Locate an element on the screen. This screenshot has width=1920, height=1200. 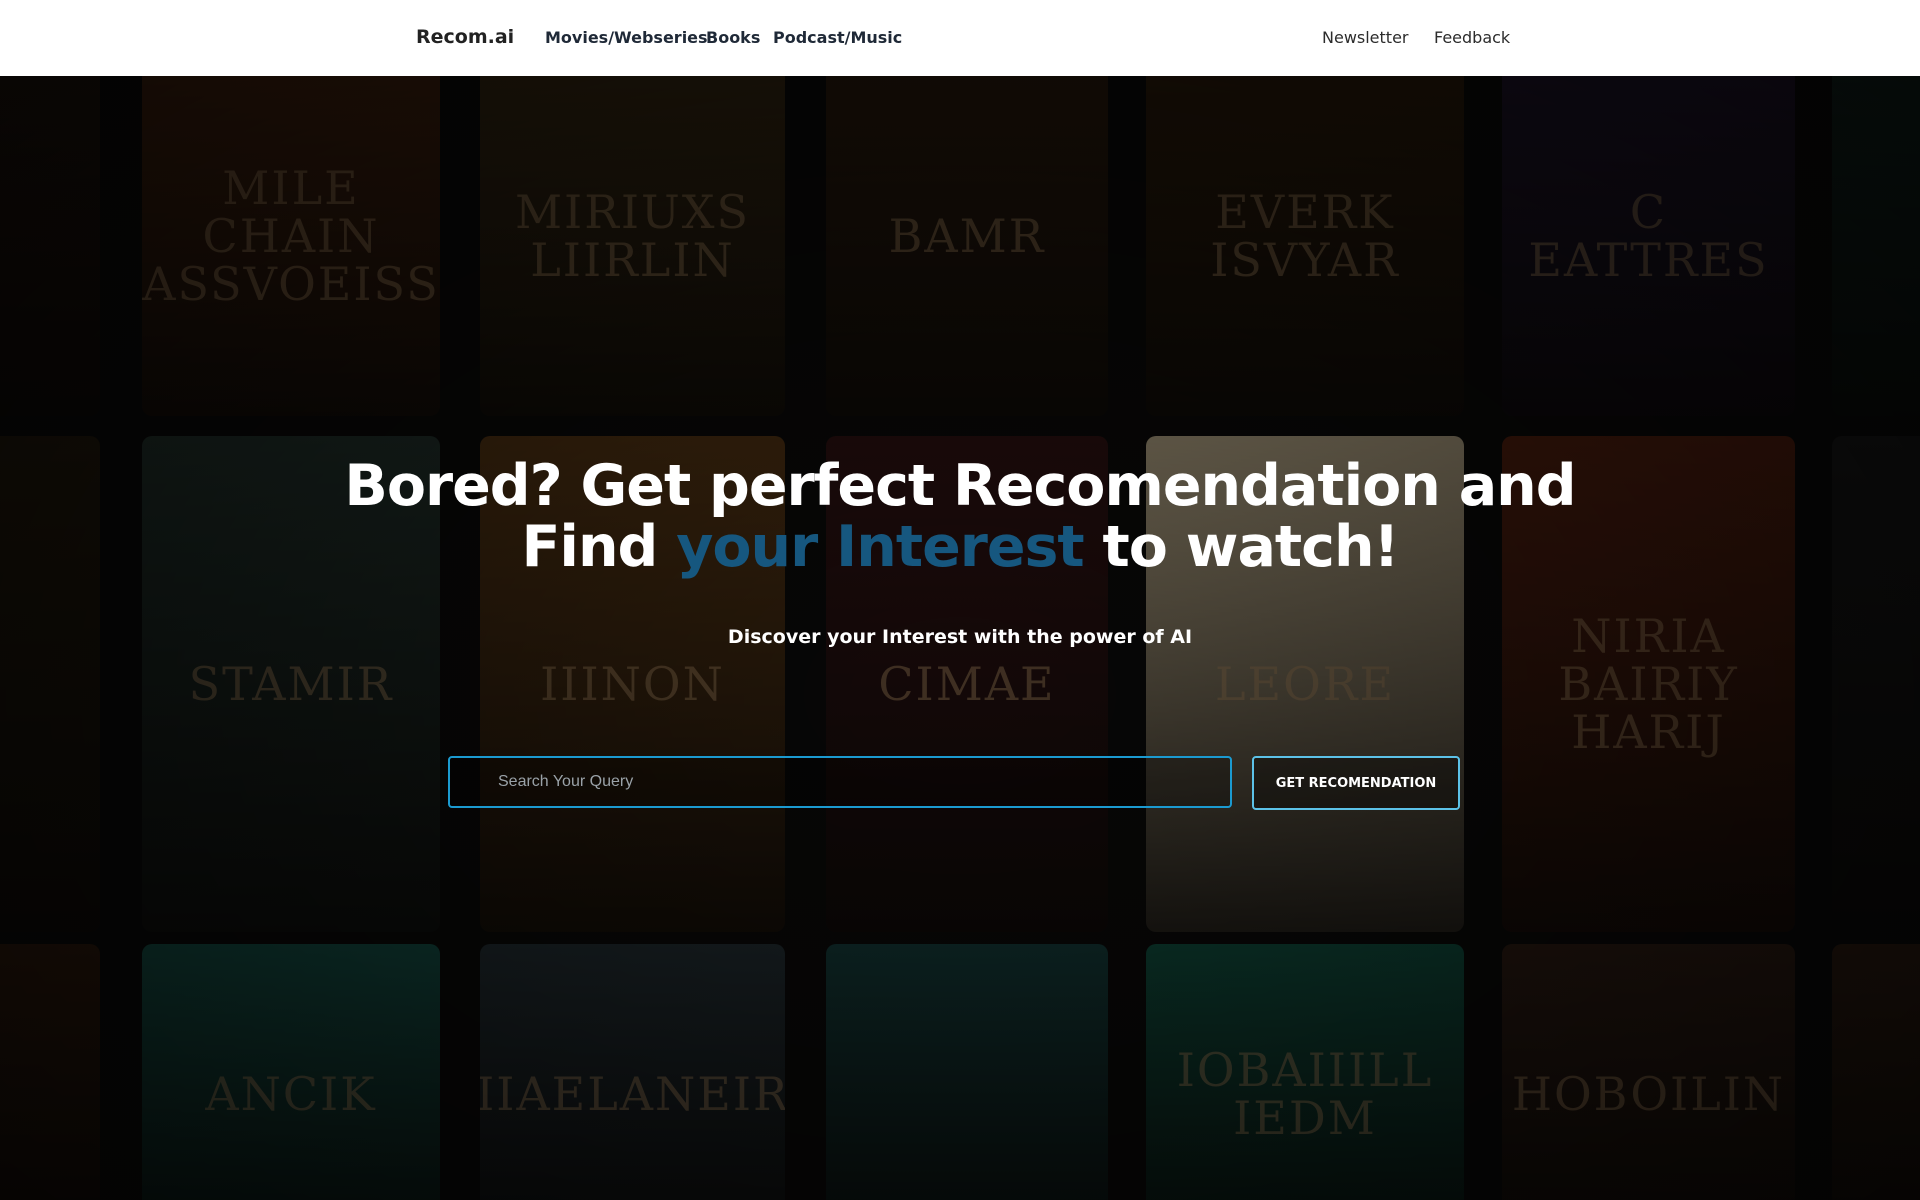
headline-line-1: Bored? Get perfect Recomendation and is located at coordinates (960, 486).